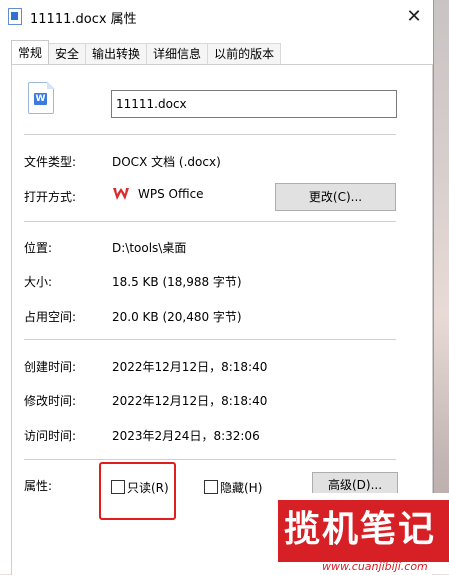  What do you see at coordinates (414, 16) in the screenshot?
I see `close-button: ✕` at bounding box center [414, 16].